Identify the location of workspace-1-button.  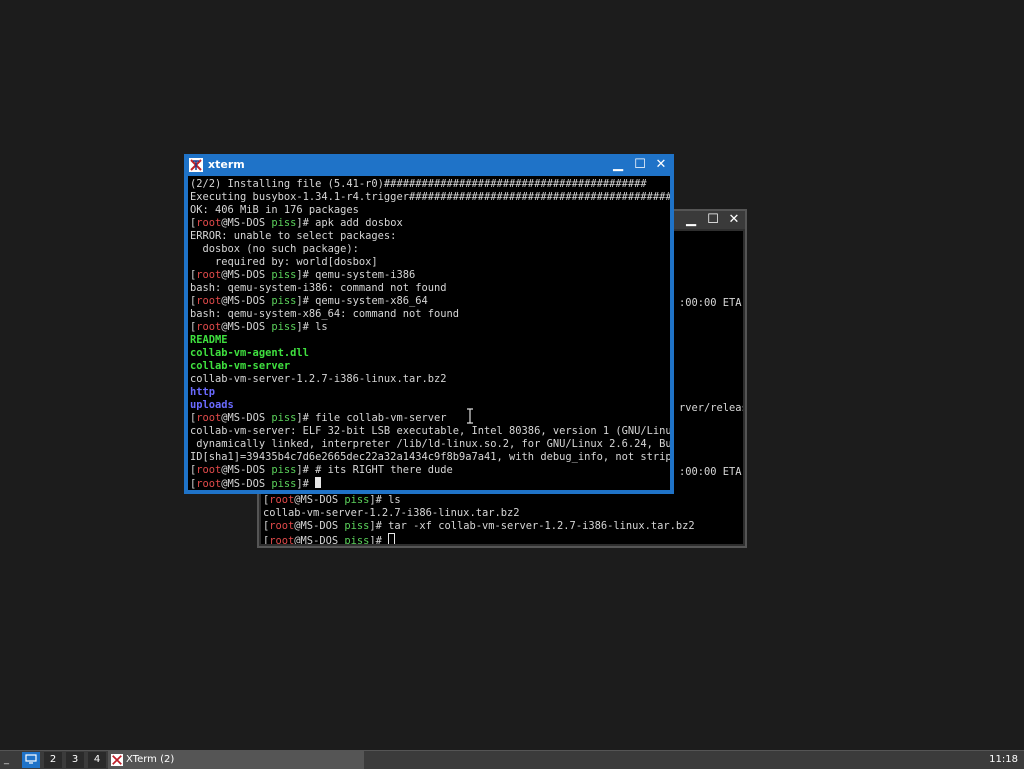
(31, 760).